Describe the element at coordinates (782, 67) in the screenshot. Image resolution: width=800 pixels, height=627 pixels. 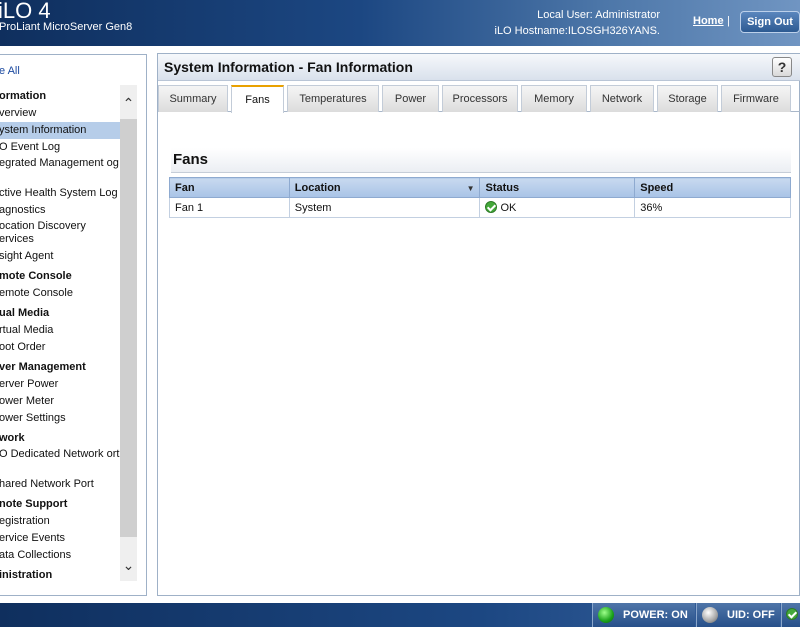
I see `help-button: ?` at that location.